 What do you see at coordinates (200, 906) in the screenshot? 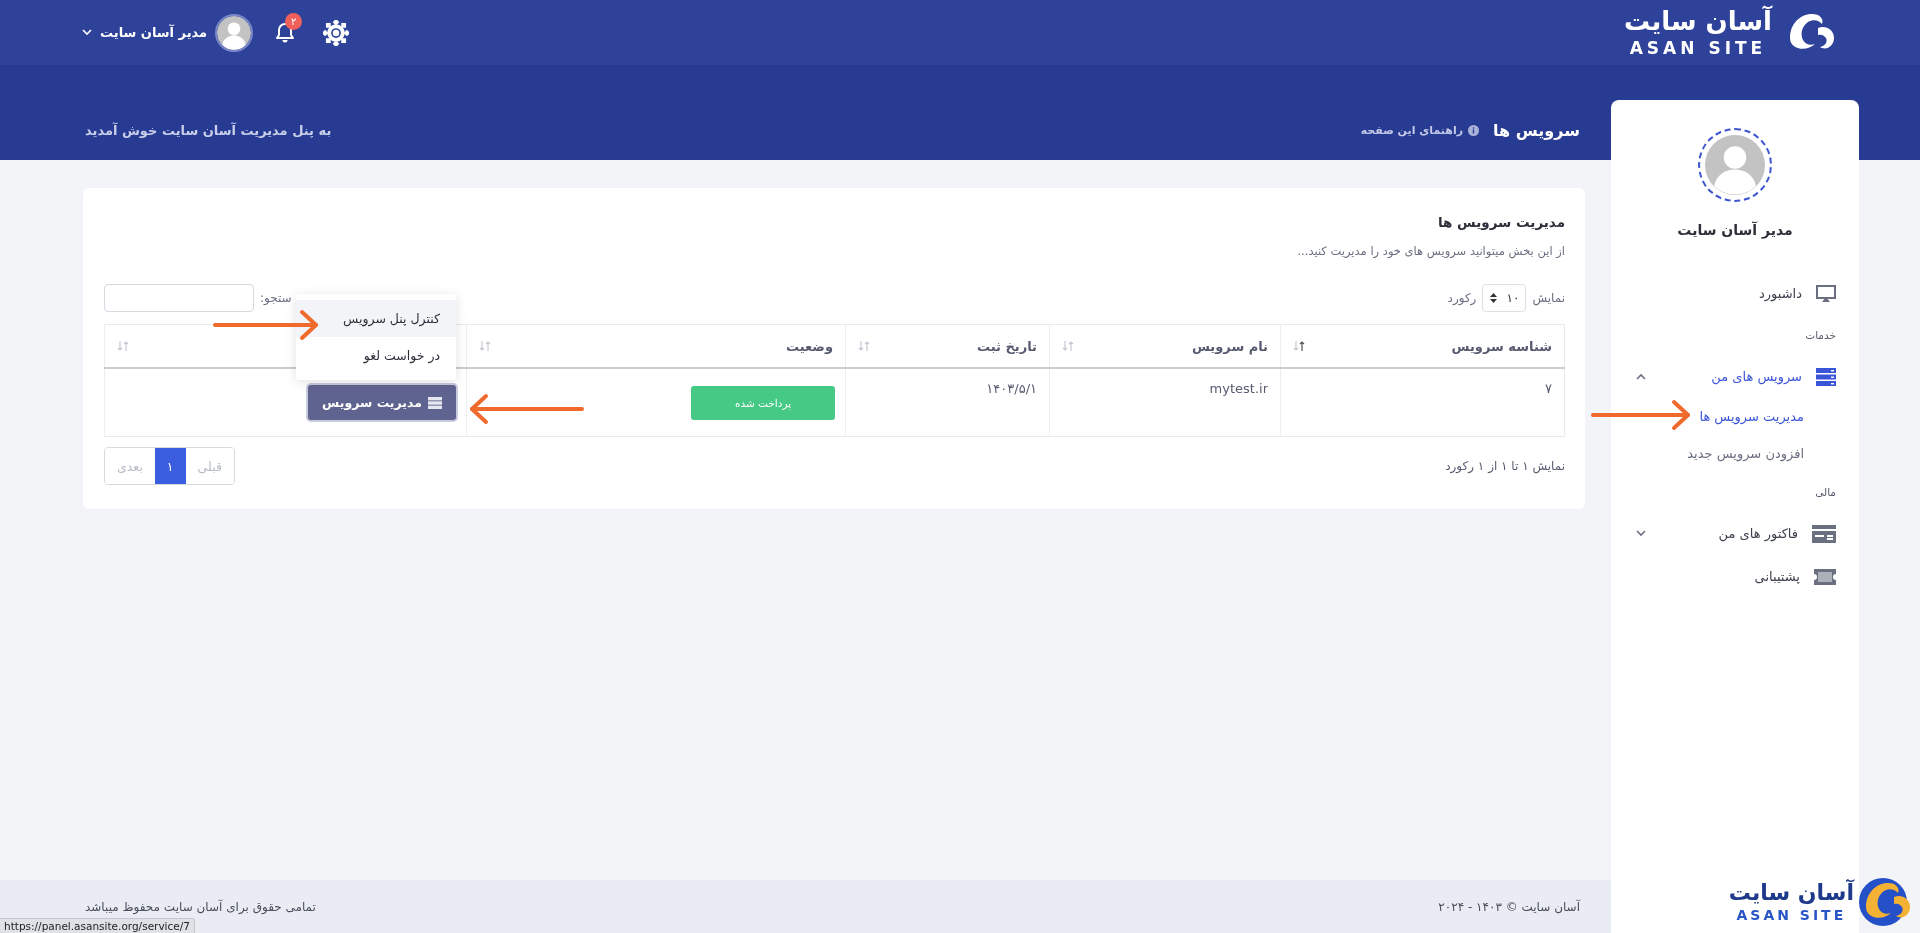
I see `rights-text: تمامی حقوق برای آسان سایت محفوظ میباشد` at bounding box center [200, 906].